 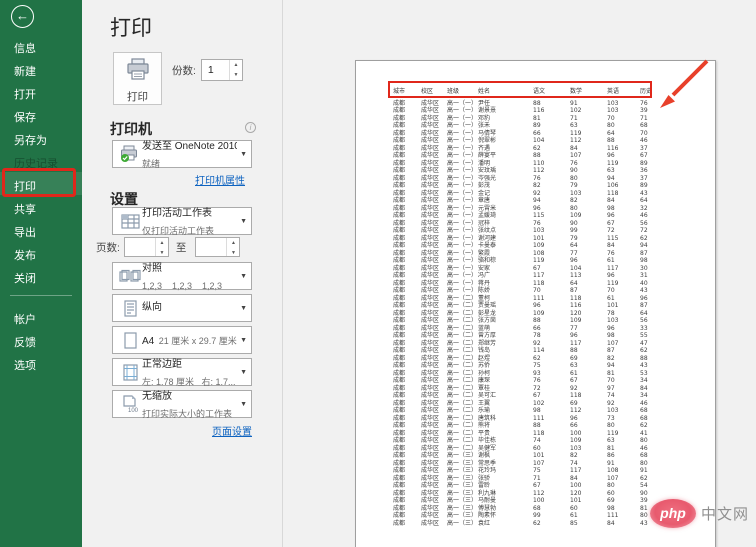 What do you see at coordinates (520, 103) in the screenshot?
I see `table-row: 成都 成华区 高一（一） 尹任 88 91 103 76` at bounding box center [520, 103].